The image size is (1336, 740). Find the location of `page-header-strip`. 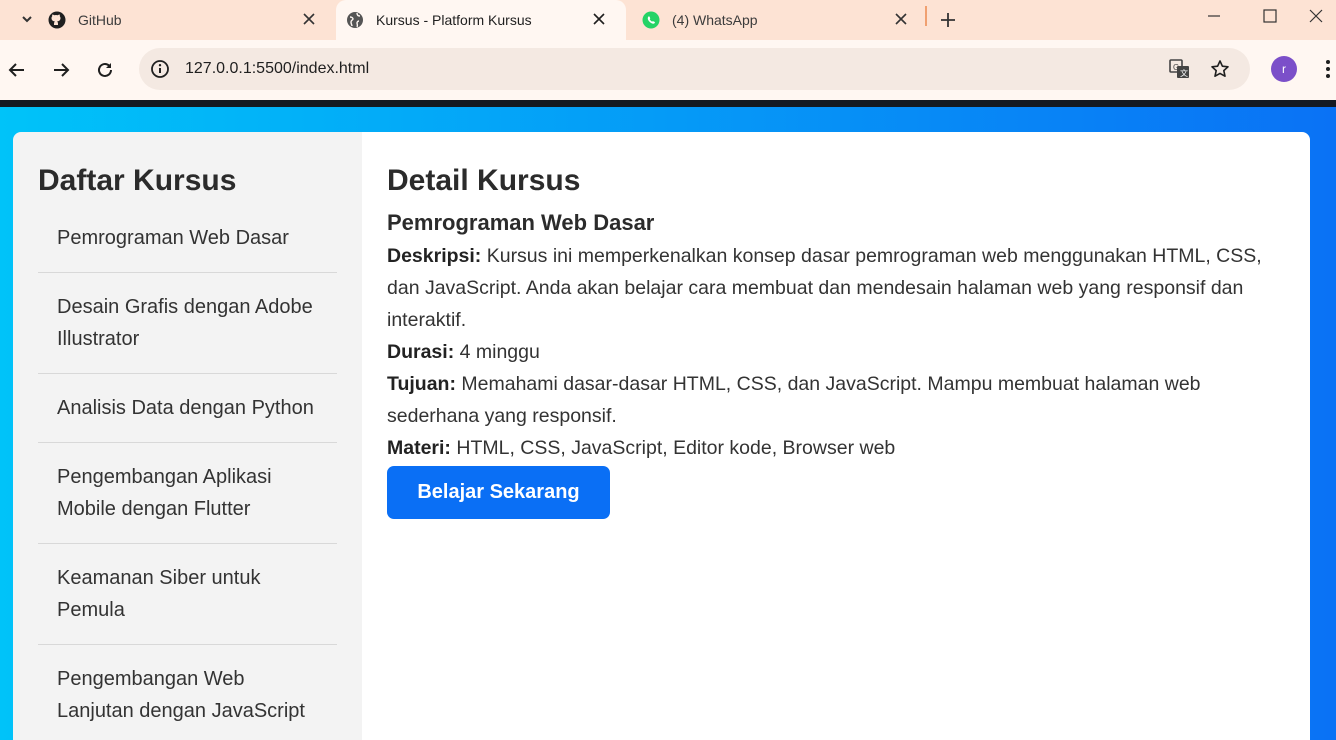

page-header-strip is located at coordinates (668, 103).